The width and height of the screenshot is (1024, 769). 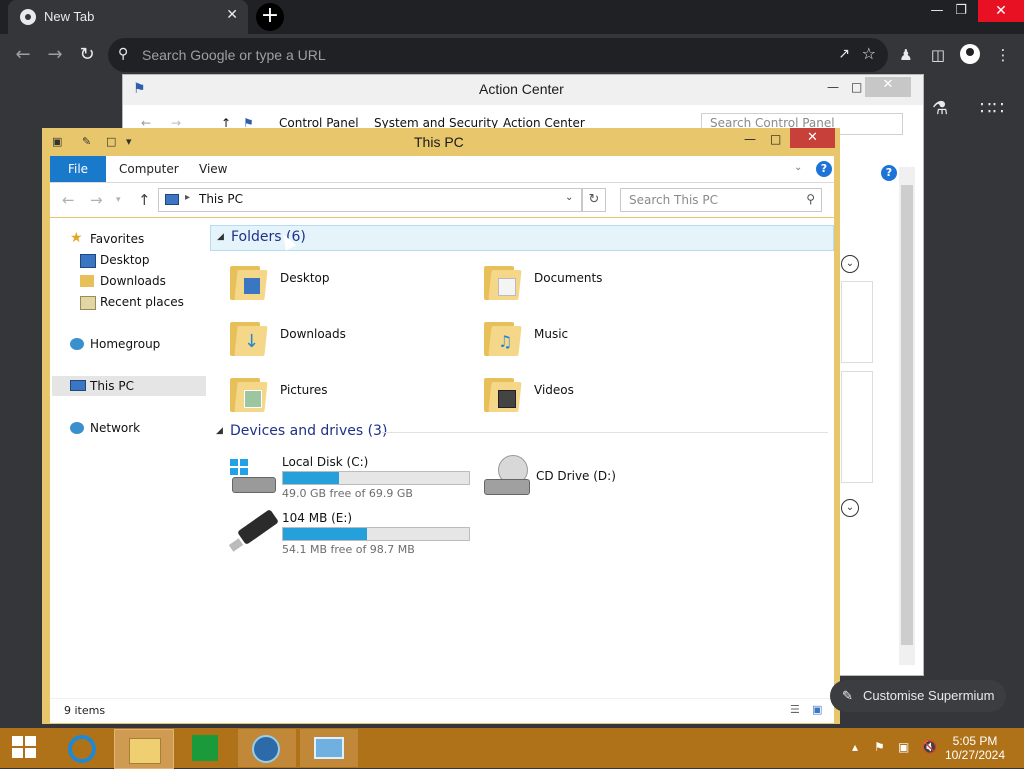 I want to click on ribbon-tab-file: File, so click(x=78, y=169).